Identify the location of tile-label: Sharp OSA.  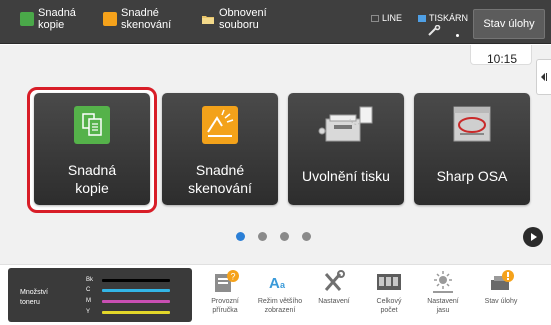
(472, 176).